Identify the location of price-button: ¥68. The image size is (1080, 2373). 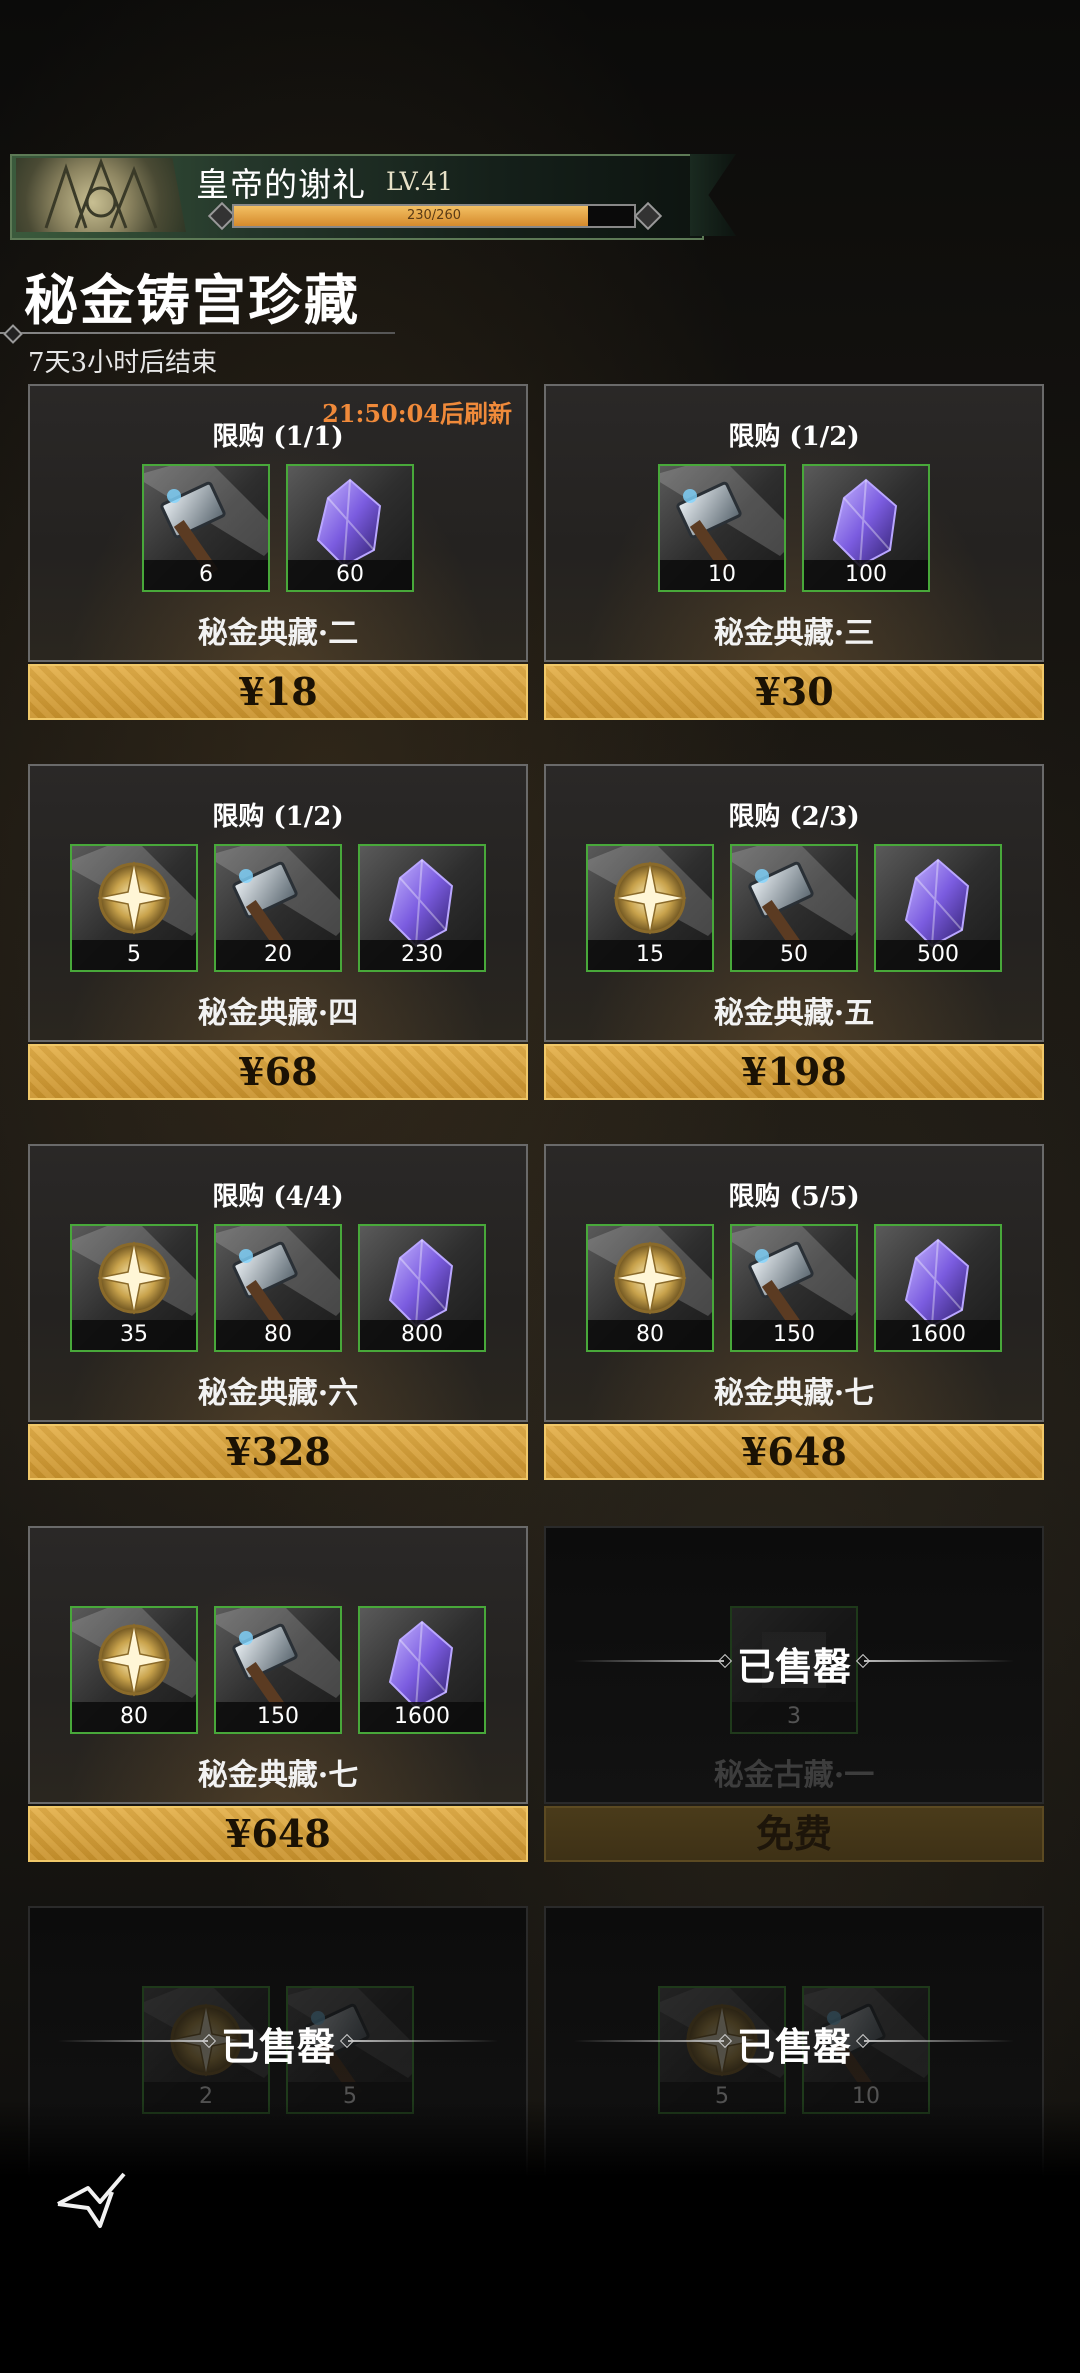
(278, 1072).